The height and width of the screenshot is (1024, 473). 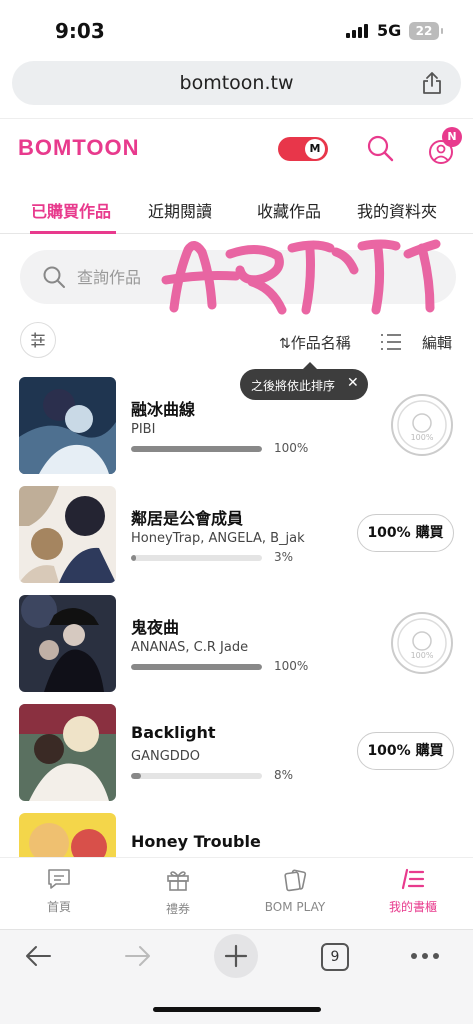 I want to click on app-header: BOMTOON M N, so click(x=236, y=148).